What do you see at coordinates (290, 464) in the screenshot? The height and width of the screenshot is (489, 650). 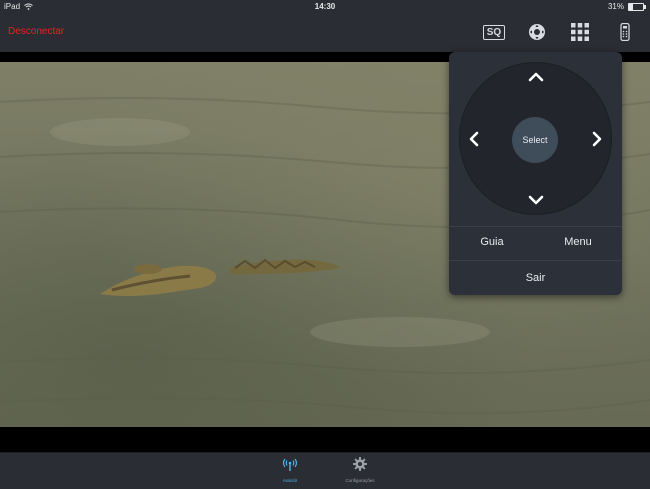 I see `antenna-icon` at bounding box center [290, 464].